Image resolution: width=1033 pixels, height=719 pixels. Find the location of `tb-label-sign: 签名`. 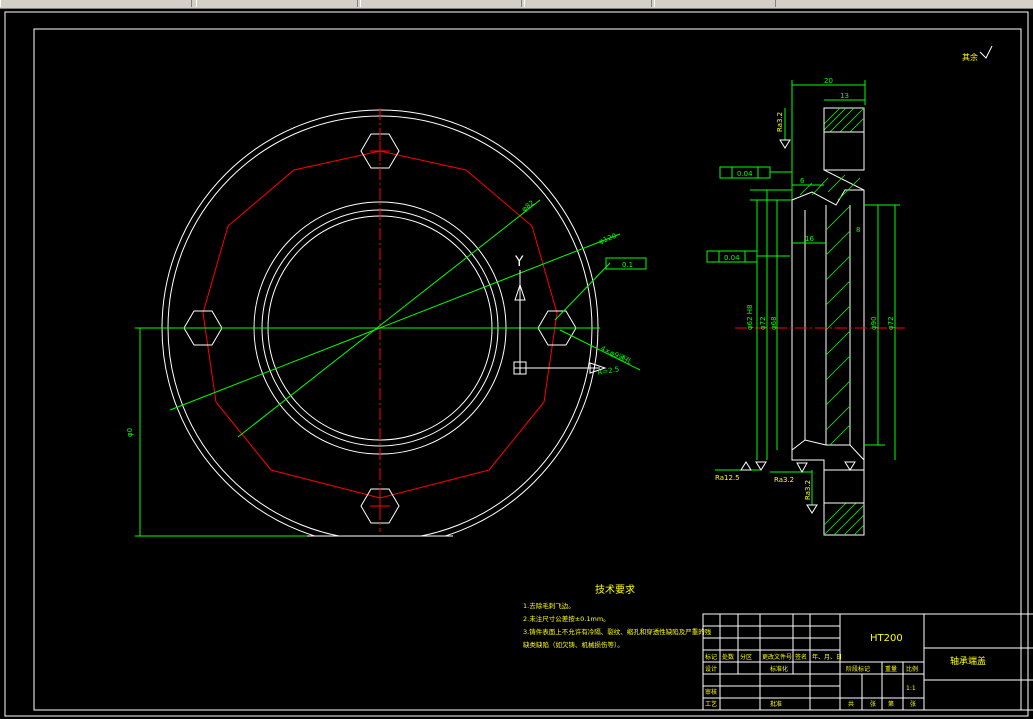

tb-label-sign: 签名 is located at coordinates (801, 657).